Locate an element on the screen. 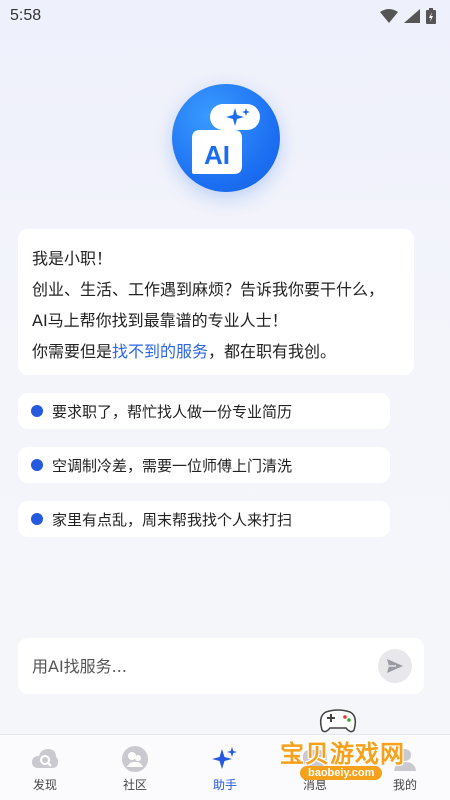 Image resolution: width=450 pixels, height=800 pixels. discover-icon is located at coordinates (45, 759).